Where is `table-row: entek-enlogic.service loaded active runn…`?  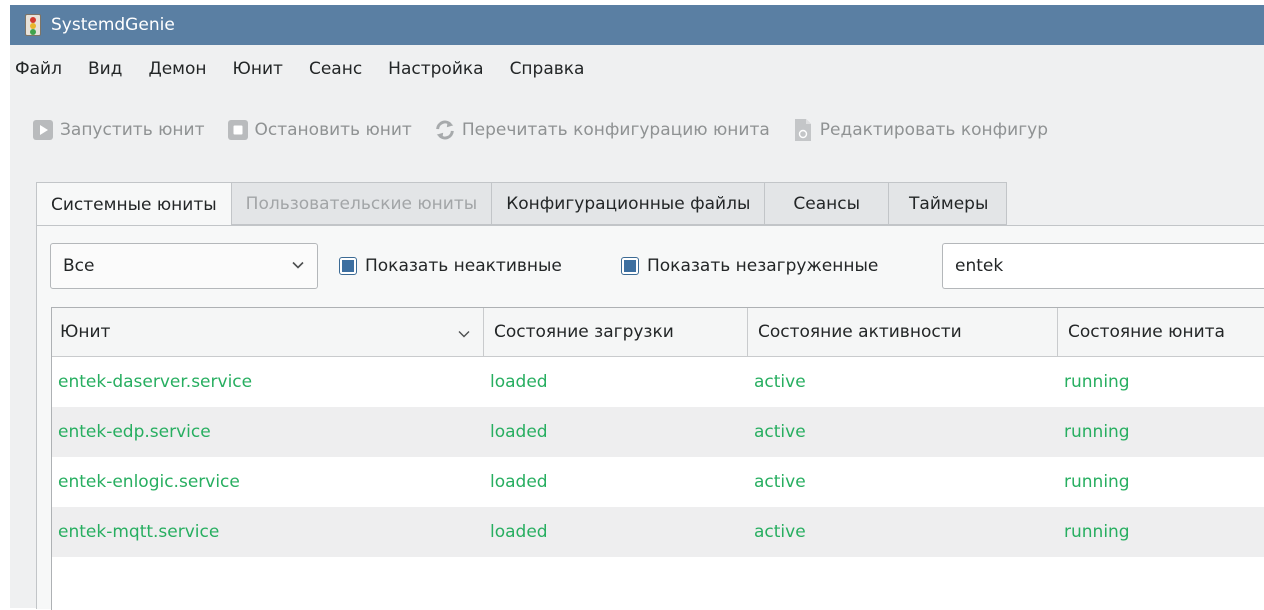
table-row: entek-enlogic.service loaded active runn… is located at coordinates (658, 482).